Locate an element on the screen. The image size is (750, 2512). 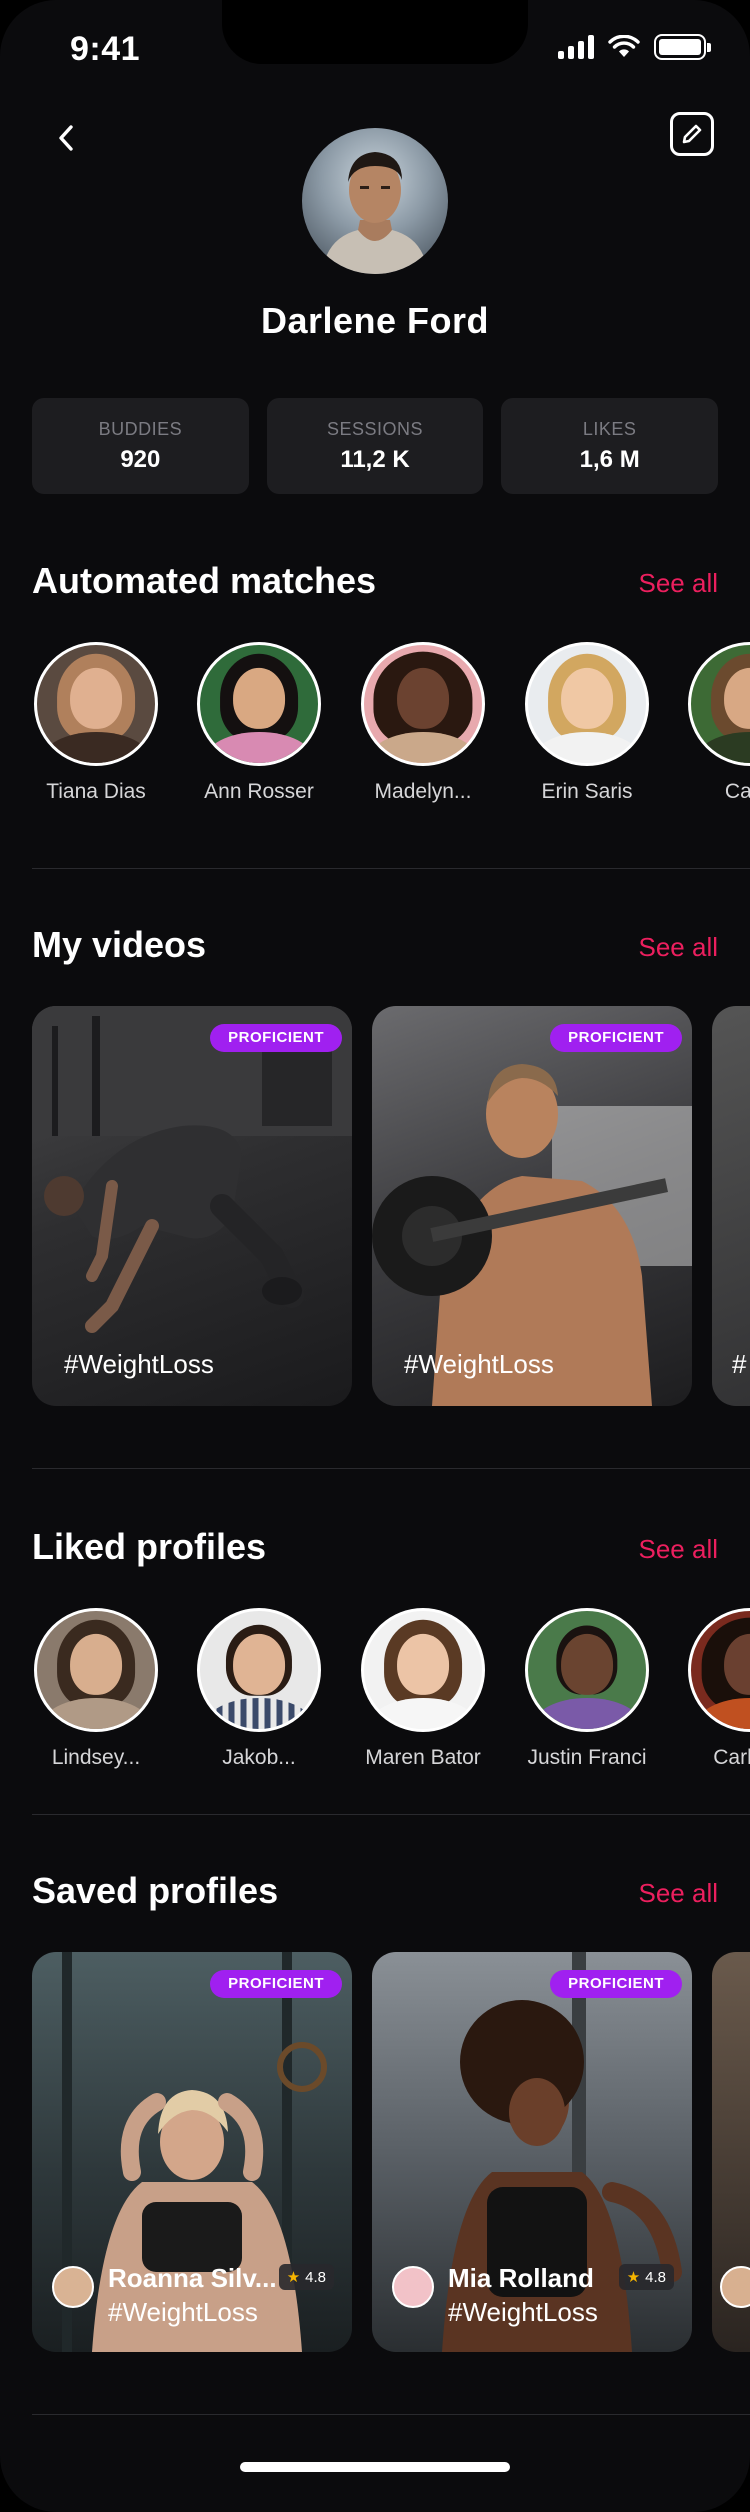
liked-profile-item: Carla M is located at coordinates (707, 1689).